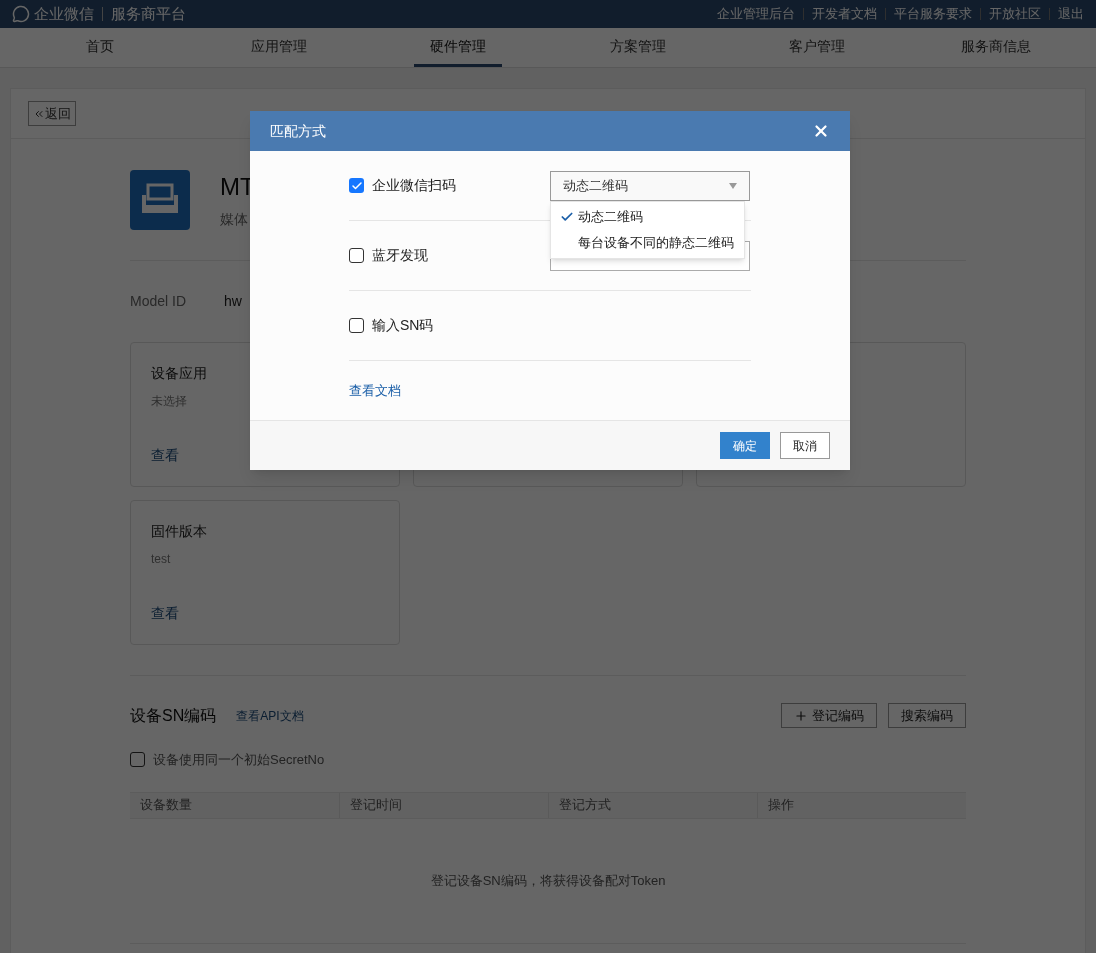  What do you see at coordinates (234, 219) in the screenshot?
I see `device-subtitle: 媒体` at bounding box center [234, 219].